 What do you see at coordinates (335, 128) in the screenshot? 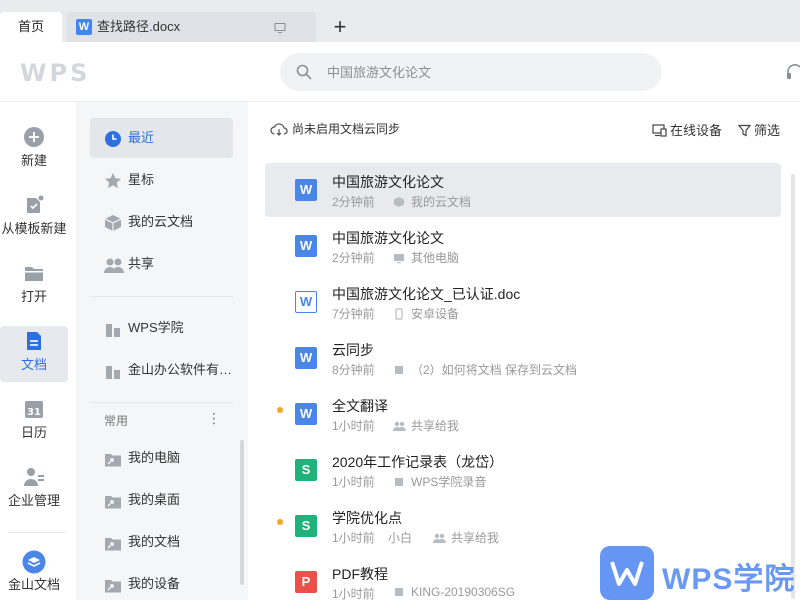
I see `cloud-sync-status: 尚未启用文档云同步` at bounding box center [335, 128].